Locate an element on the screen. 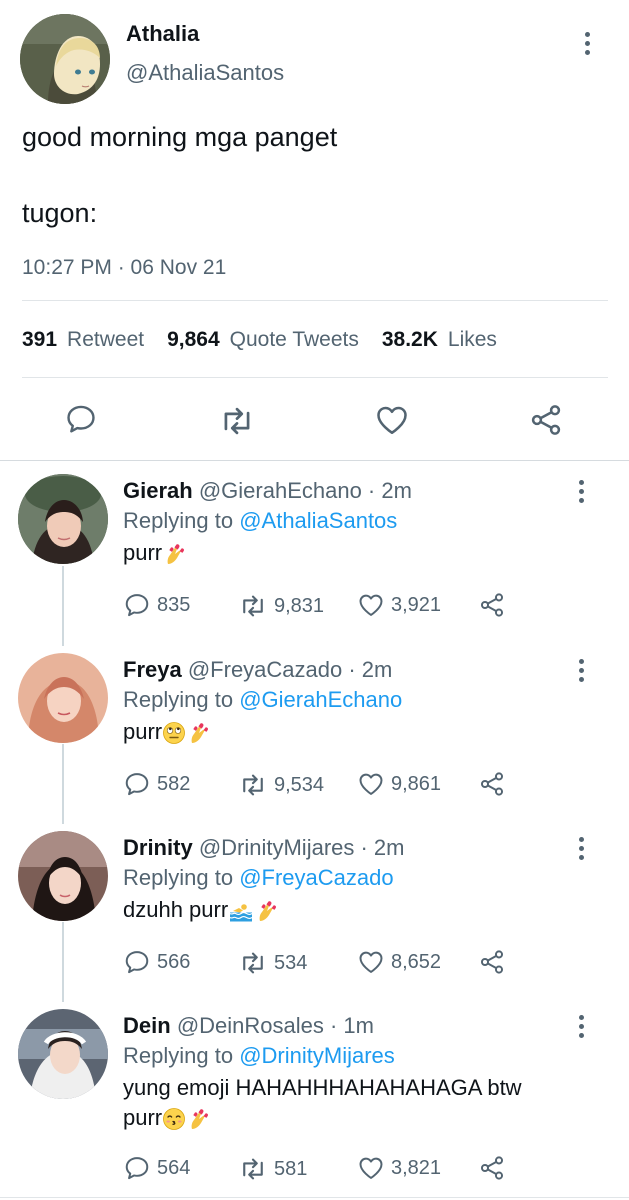  tweet-action-bar is located at coordinates (314, 422).